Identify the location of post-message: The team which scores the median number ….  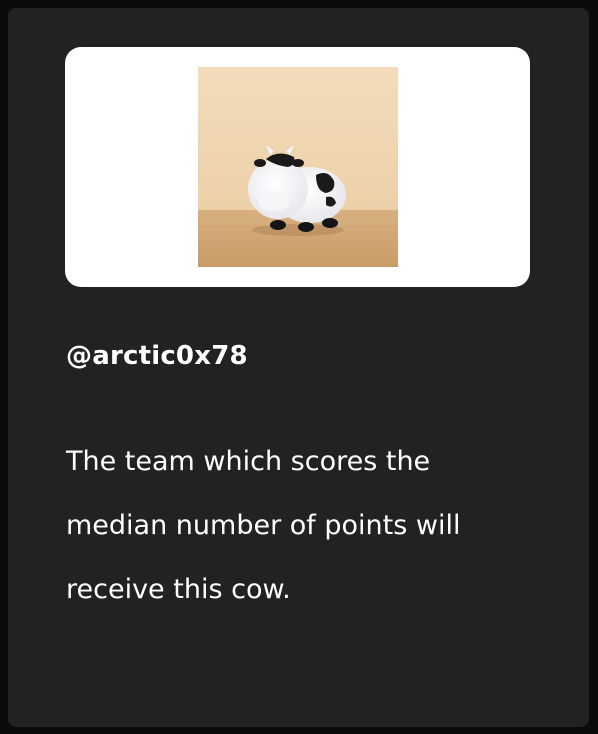
(263, 525).